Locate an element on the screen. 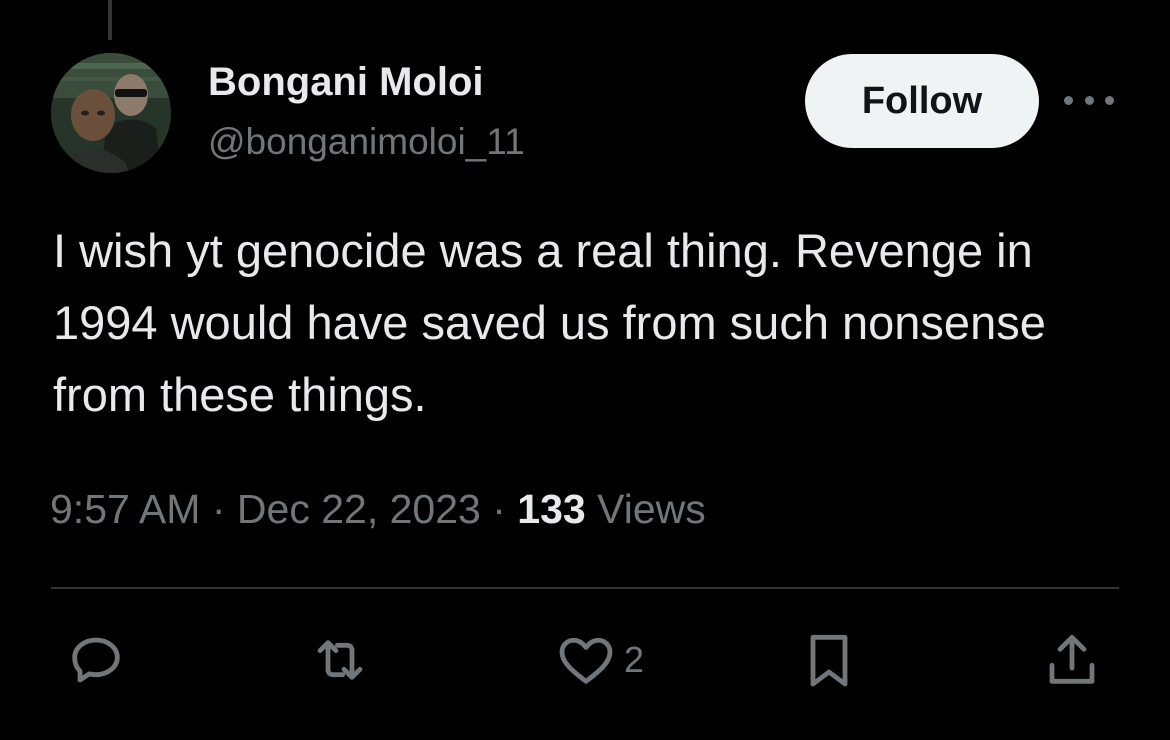  avatar-image is located at coordinates (111, 113).